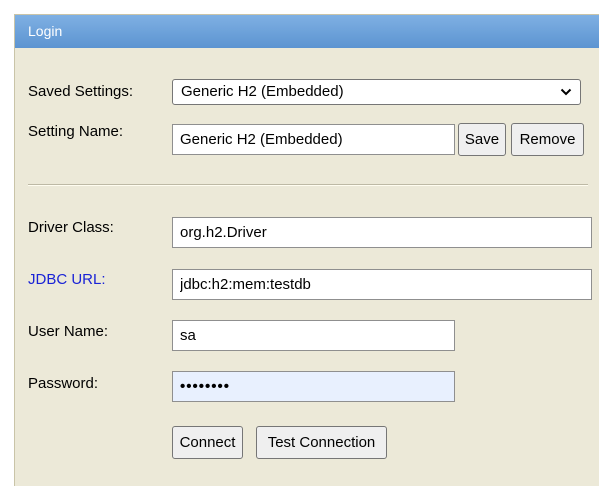 The height and width of the screenshot is (486, 599). Describe the element at coordinates (547, 139) in the screenshot. I see `remove-button: Remove` at that location.